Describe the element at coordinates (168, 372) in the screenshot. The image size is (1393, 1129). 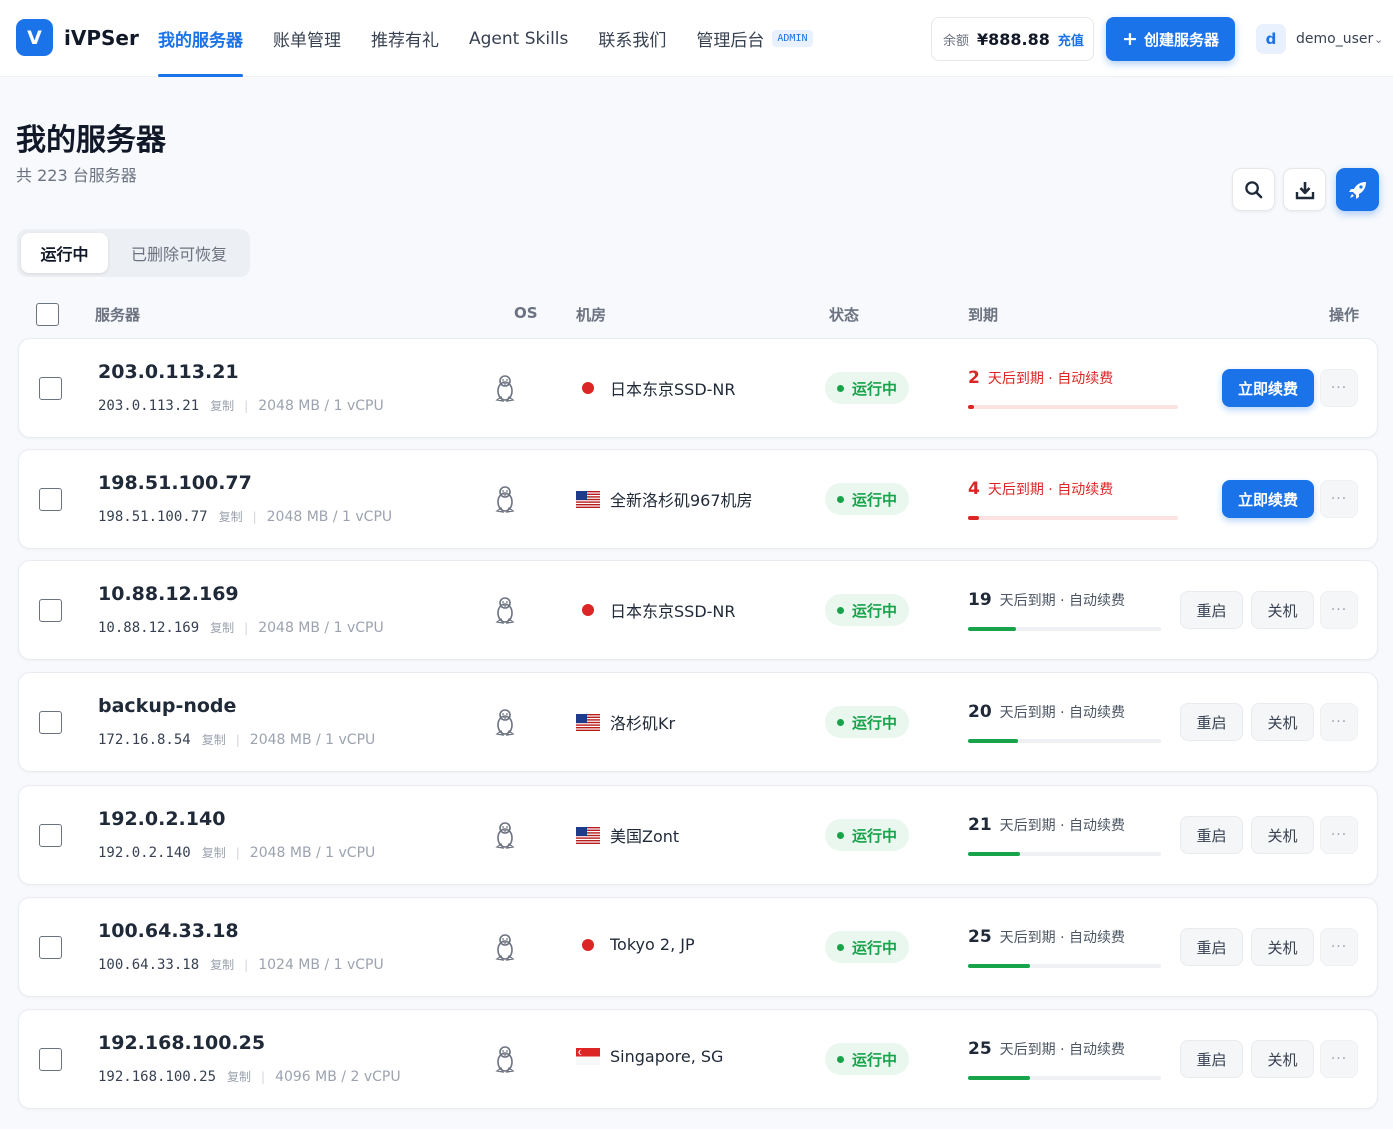
I see `server-name: 203.0.113.21` at that location.